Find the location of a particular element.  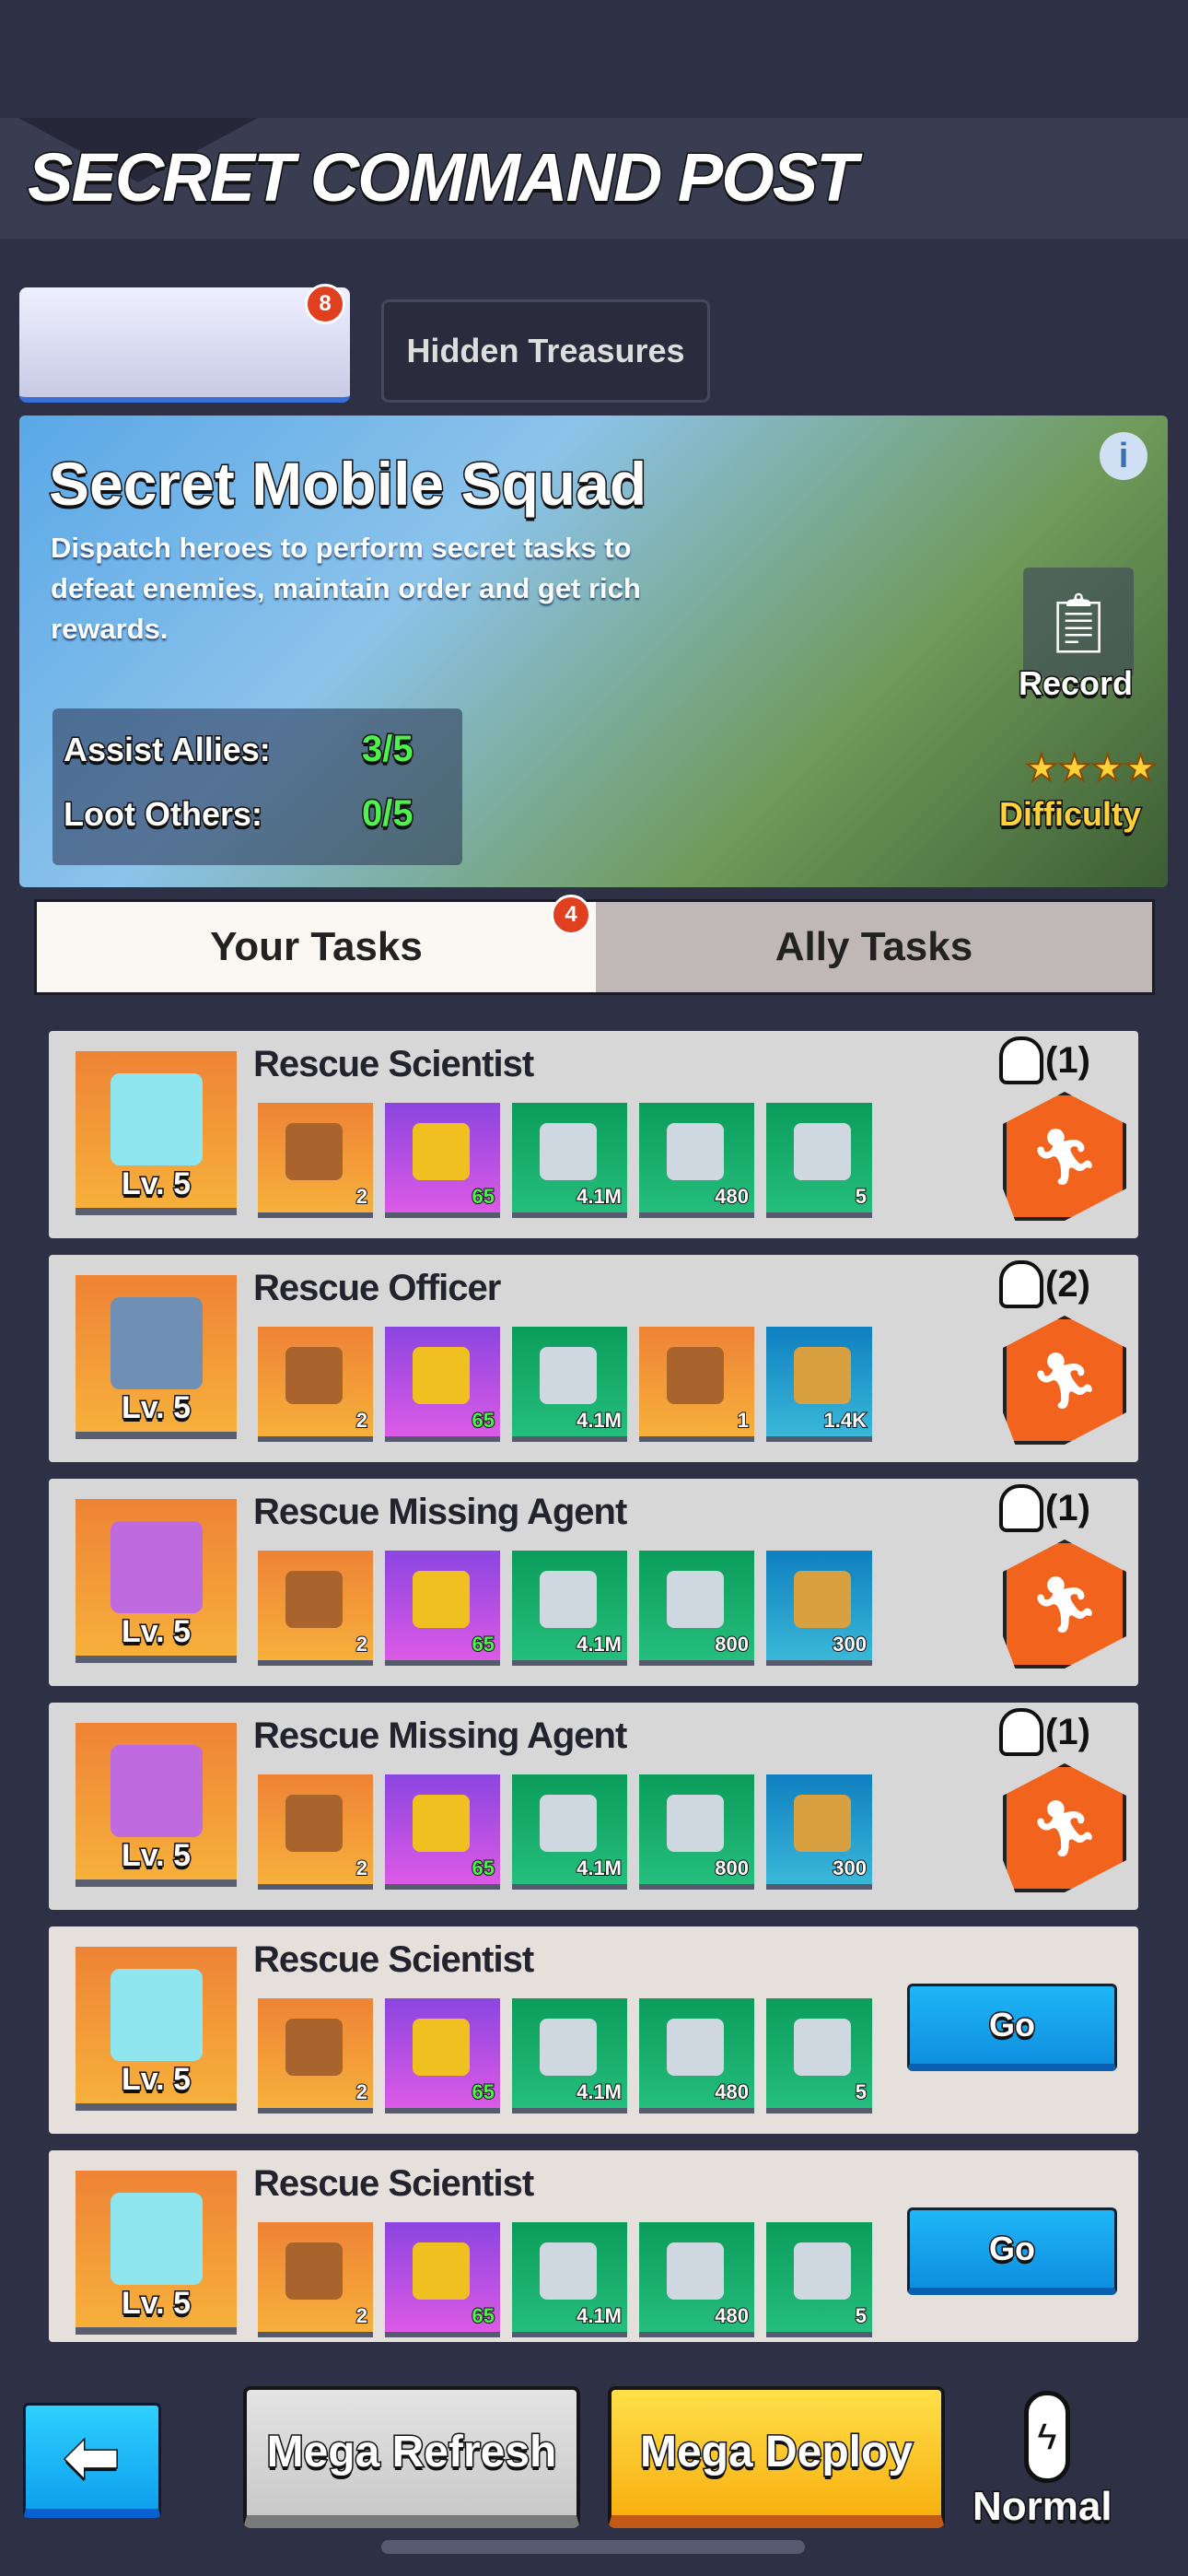

reward-count: 1 is located at coordinates (743, 1420).